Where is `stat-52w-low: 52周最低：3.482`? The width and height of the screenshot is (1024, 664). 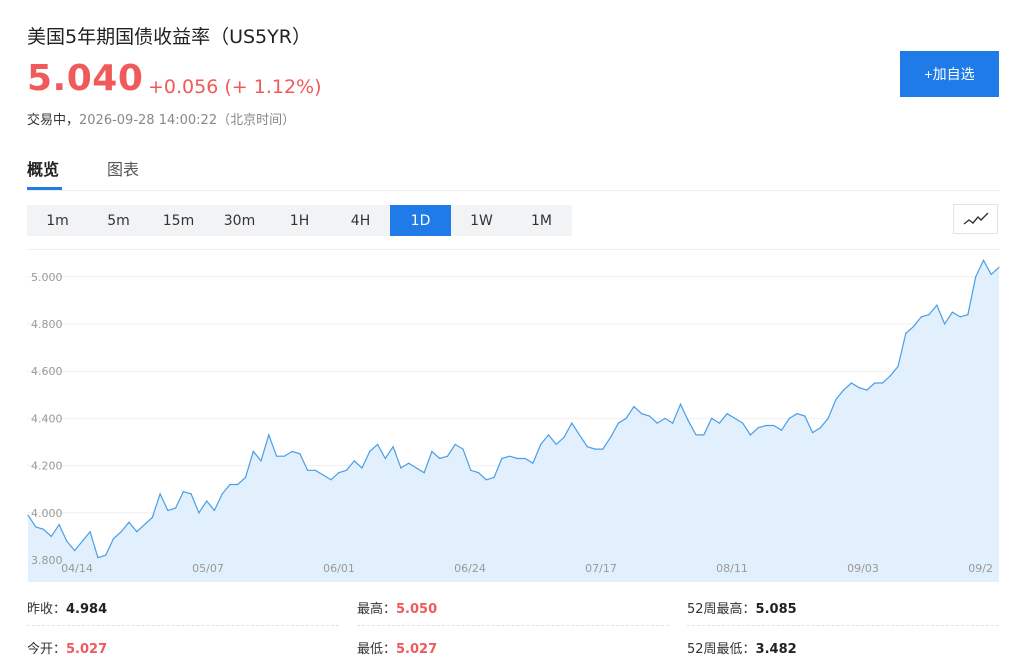 stat-52w-low: 52周最低：3.482 is located at coordinates (742, 649).